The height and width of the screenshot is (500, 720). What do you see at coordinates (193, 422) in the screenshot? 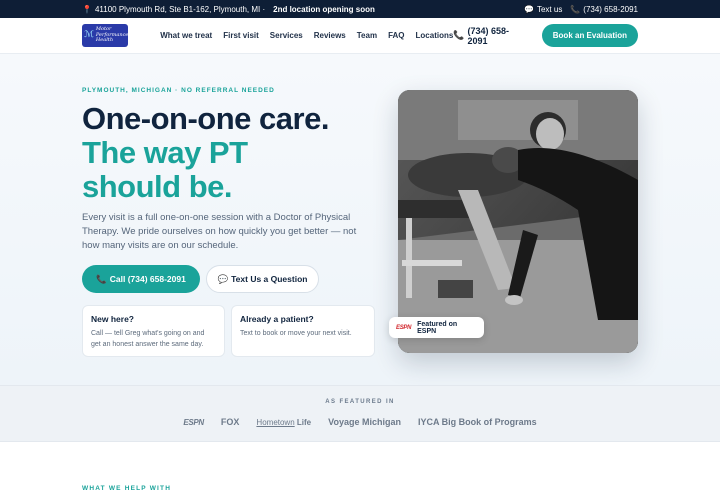
I see `press-logo-espn: ESPN` at bounding box center [193, 422].